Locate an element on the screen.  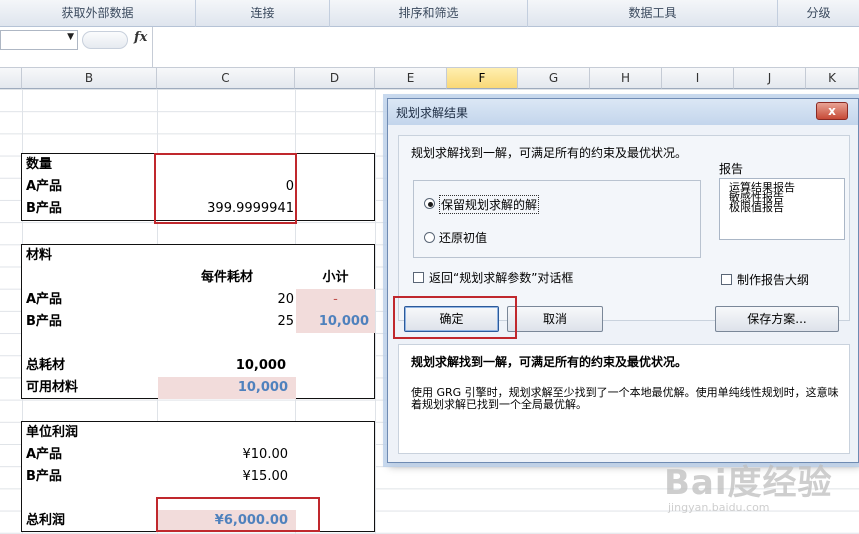
reports-list: 运算结果报告 敏感性报告 极限值报告 is located at coordinates (782, 209).